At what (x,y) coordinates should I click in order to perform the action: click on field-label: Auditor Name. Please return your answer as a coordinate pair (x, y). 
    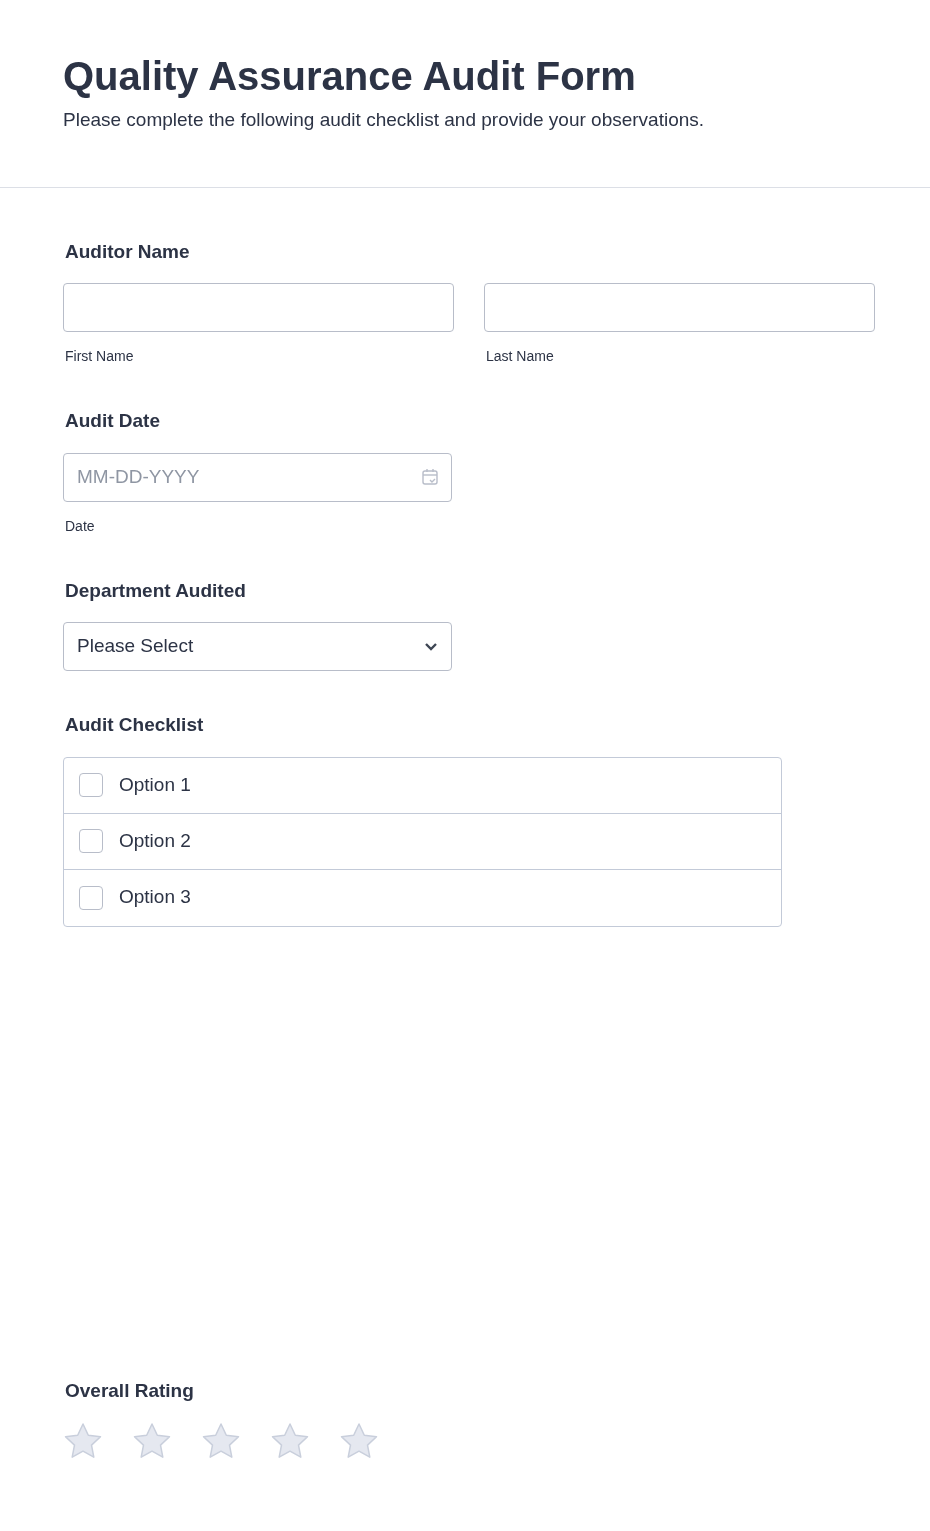
    Looking at the image, I should click on (128, 251).